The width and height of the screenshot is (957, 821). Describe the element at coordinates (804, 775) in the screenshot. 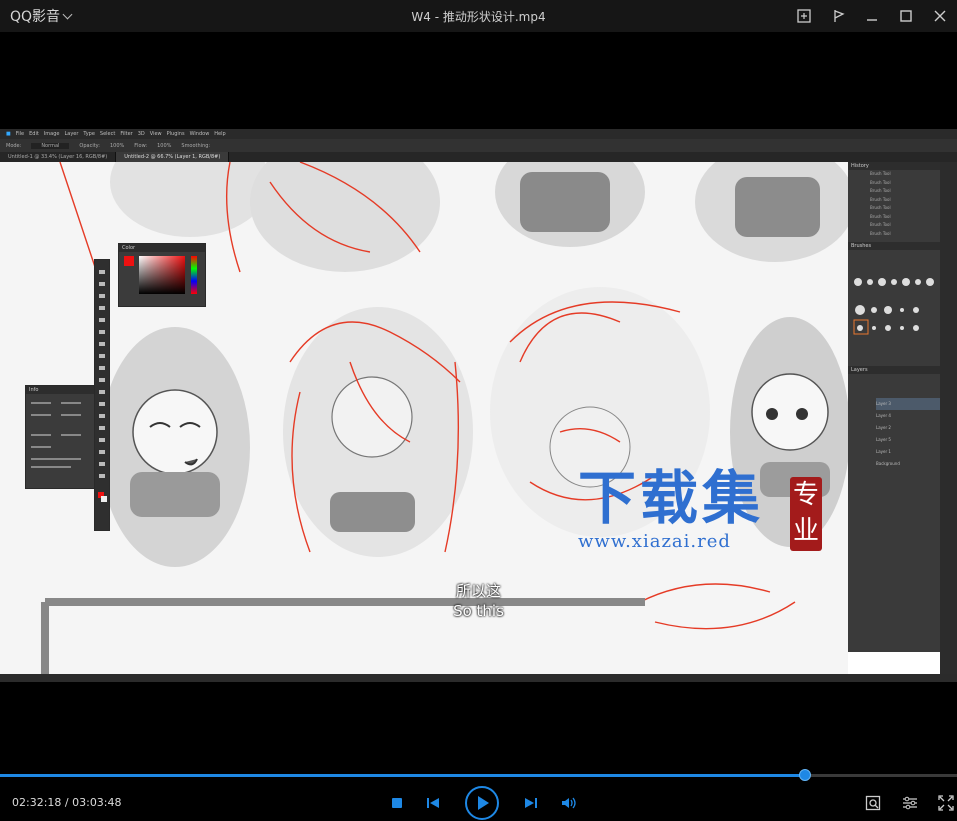

I see `progress-handle` at that location.